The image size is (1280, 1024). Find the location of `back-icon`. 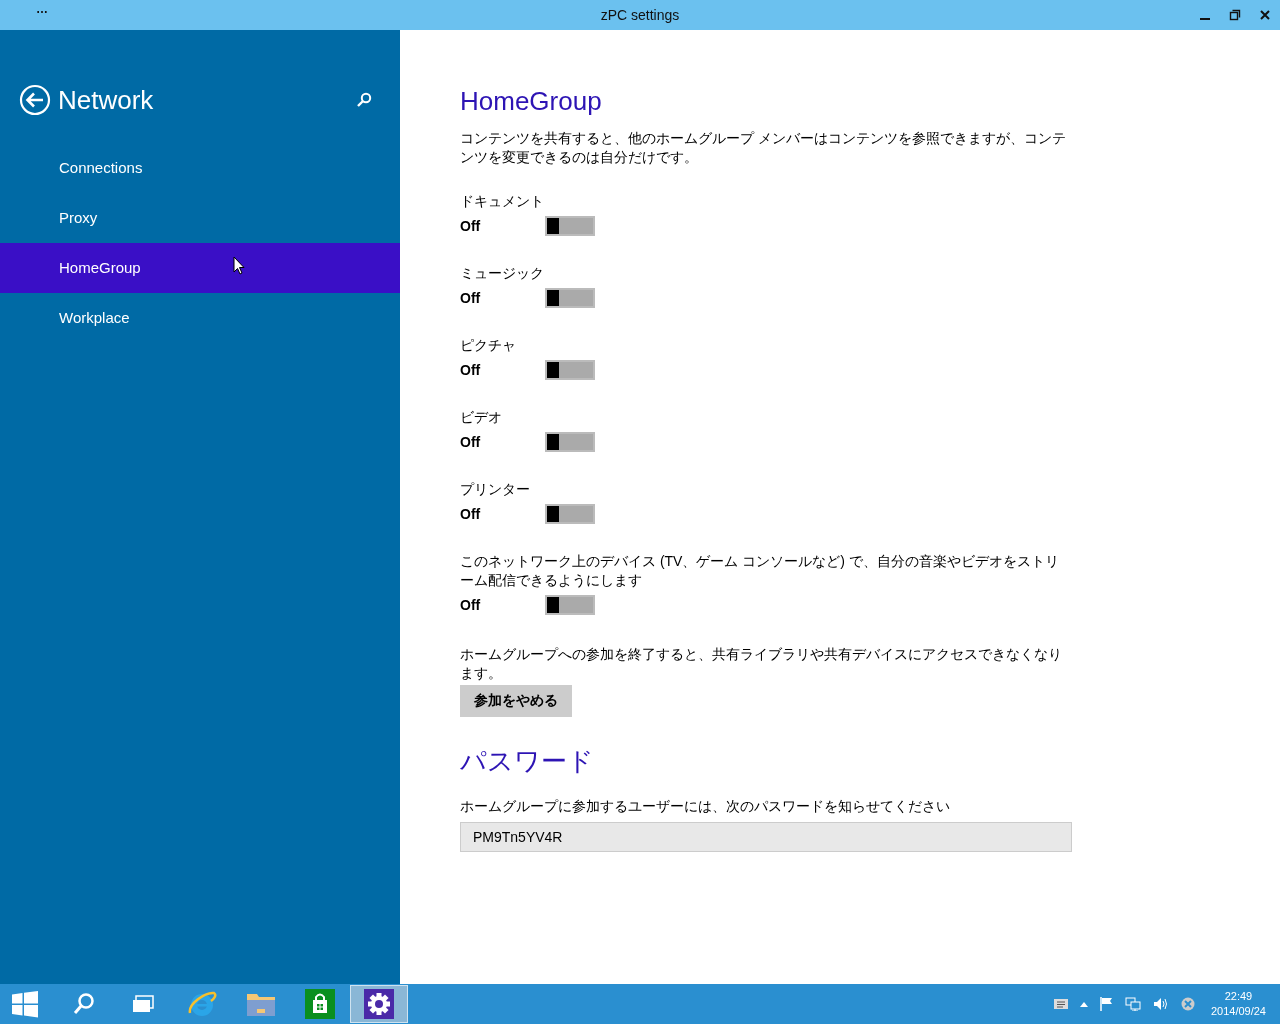

back-icon is located at coordinates (35, 100).